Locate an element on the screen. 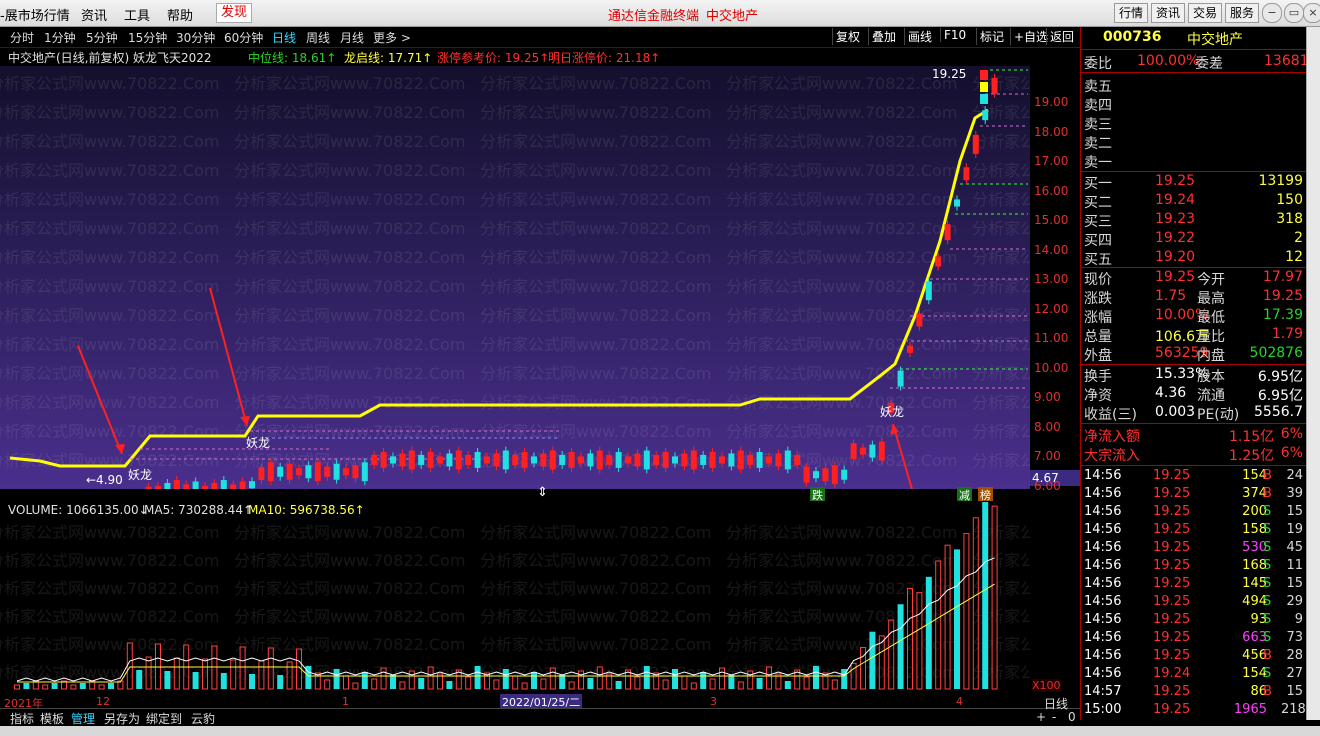  tick-volume: 530 is located at coordinates (1254, 547).